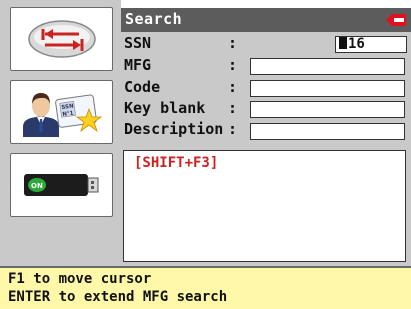 Image resolution: width=411 pixels, height=309 pixels. I want to click on brand-logo, so click(396, 20).